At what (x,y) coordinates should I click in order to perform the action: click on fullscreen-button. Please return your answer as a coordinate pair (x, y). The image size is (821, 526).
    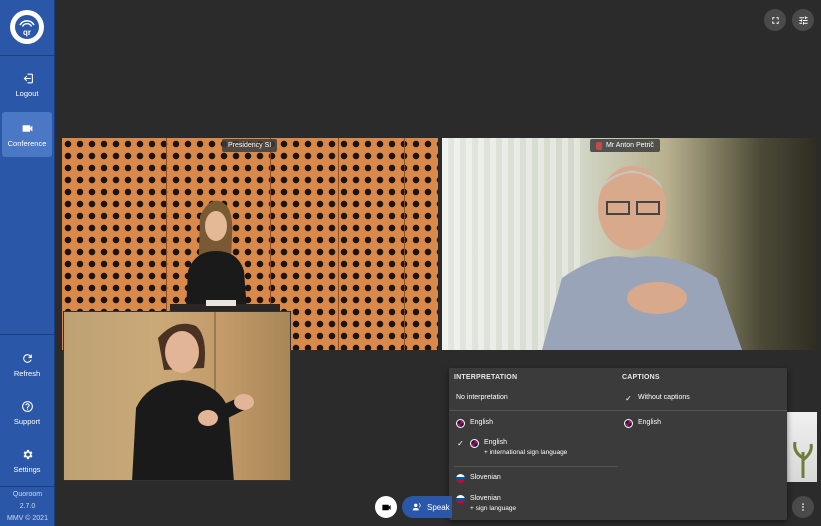
    Looking at the image, I should click on (775, 20).